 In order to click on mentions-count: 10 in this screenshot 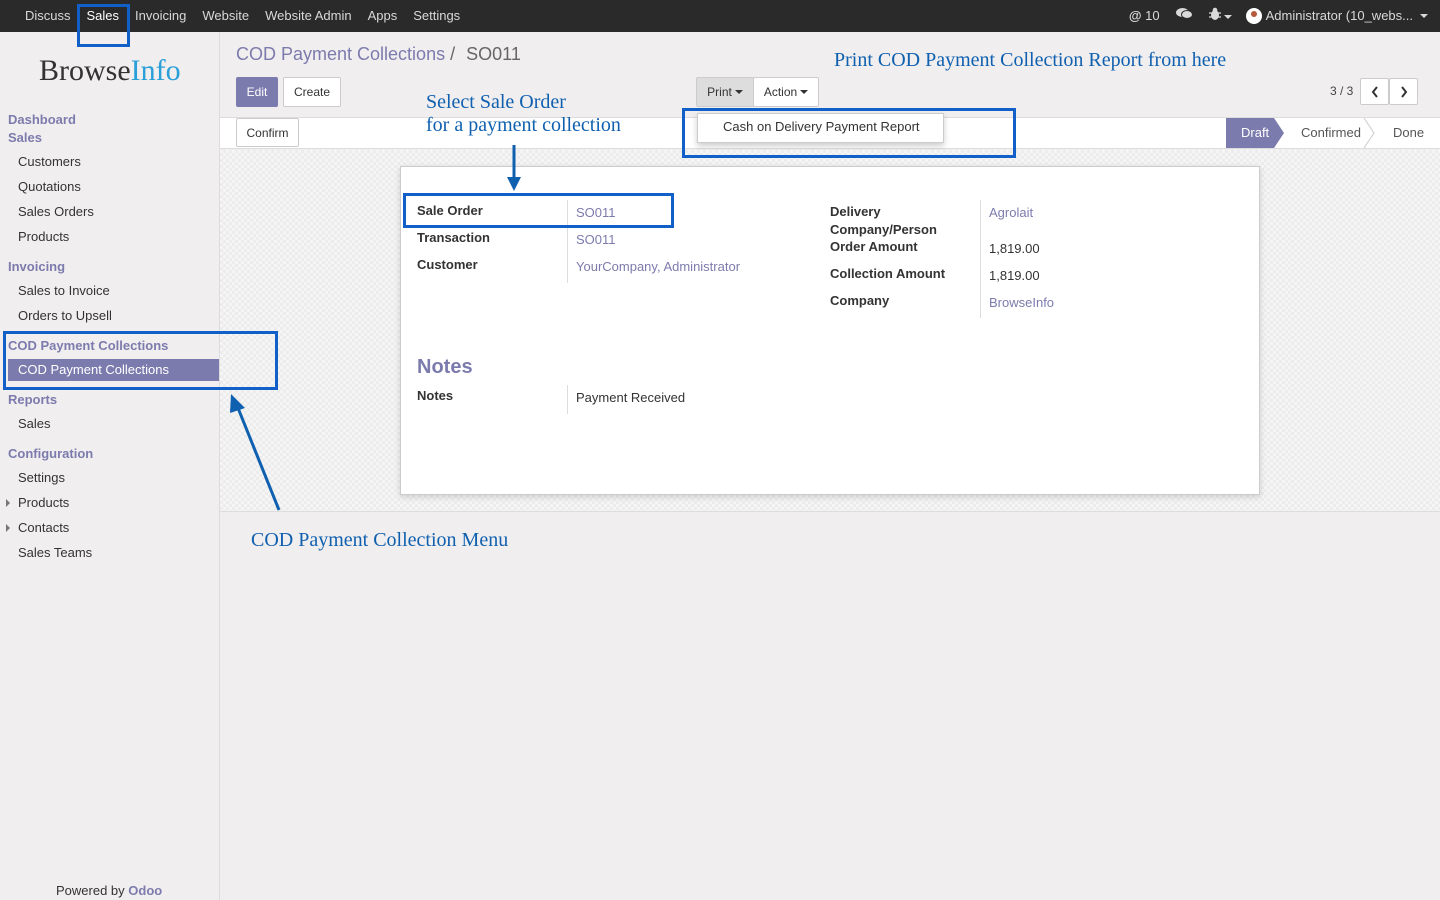, I will do `click(1152, 15)`.